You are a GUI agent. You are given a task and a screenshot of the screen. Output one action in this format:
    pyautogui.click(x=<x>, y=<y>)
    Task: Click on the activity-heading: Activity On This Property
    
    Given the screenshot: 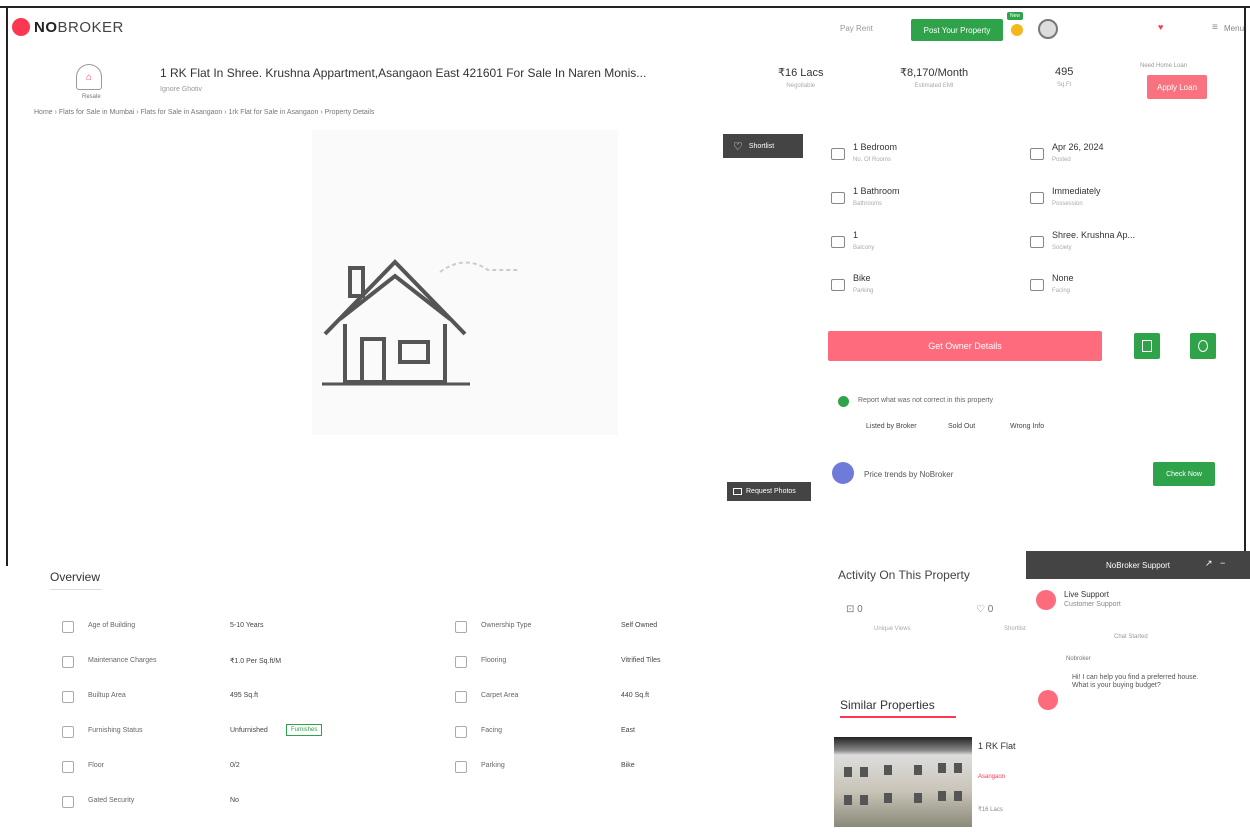 What is the action you would take?
    pyautogui.click(x=904, y=575)
    